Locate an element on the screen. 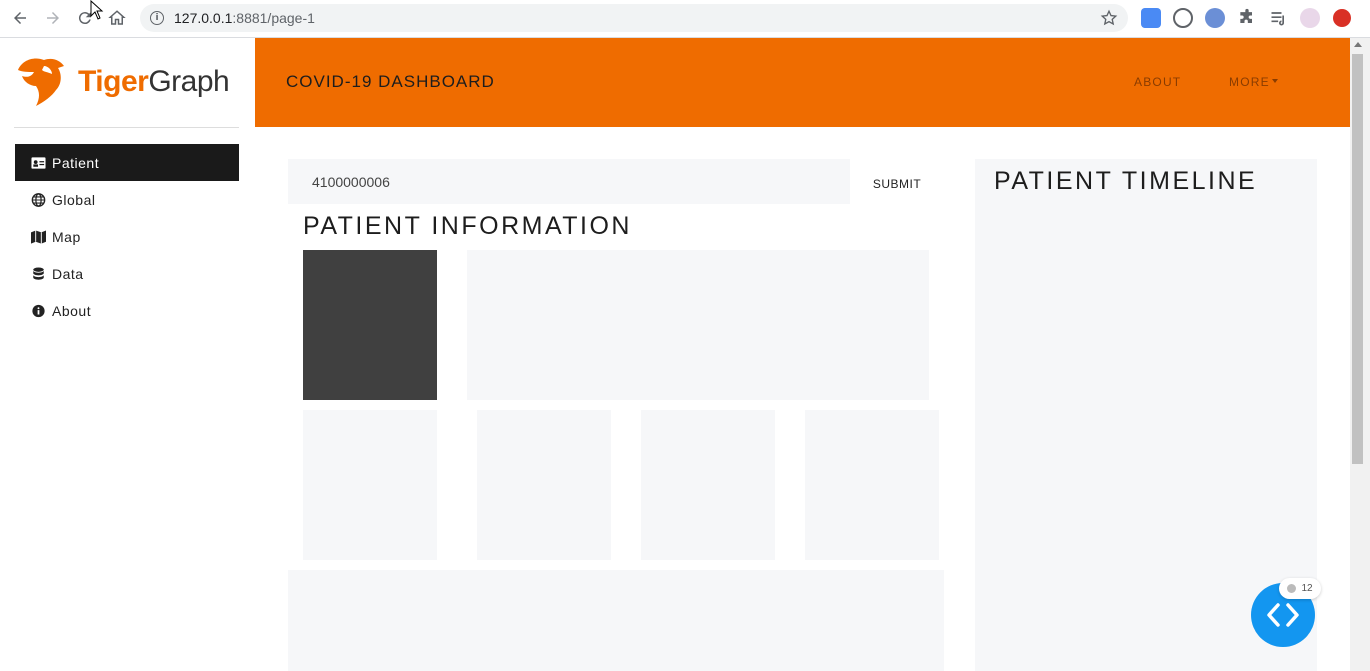  sidebar-item-label: Global is located at coordinates (74, 199).